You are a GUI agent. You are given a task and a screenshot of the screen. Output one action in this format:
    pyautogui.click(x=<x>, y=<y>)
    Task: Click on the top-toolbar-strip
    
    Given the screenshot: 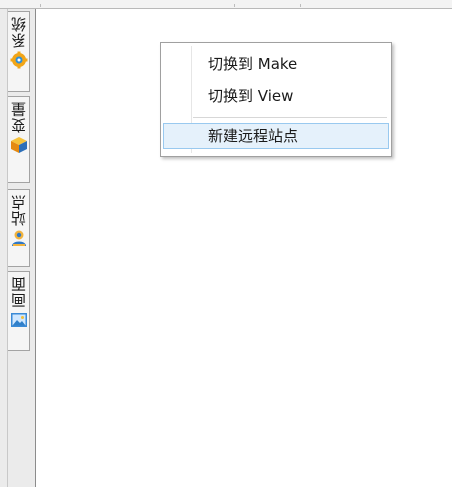 What is the action you would take?
    pyautogui.click(x=226, y=4)
    